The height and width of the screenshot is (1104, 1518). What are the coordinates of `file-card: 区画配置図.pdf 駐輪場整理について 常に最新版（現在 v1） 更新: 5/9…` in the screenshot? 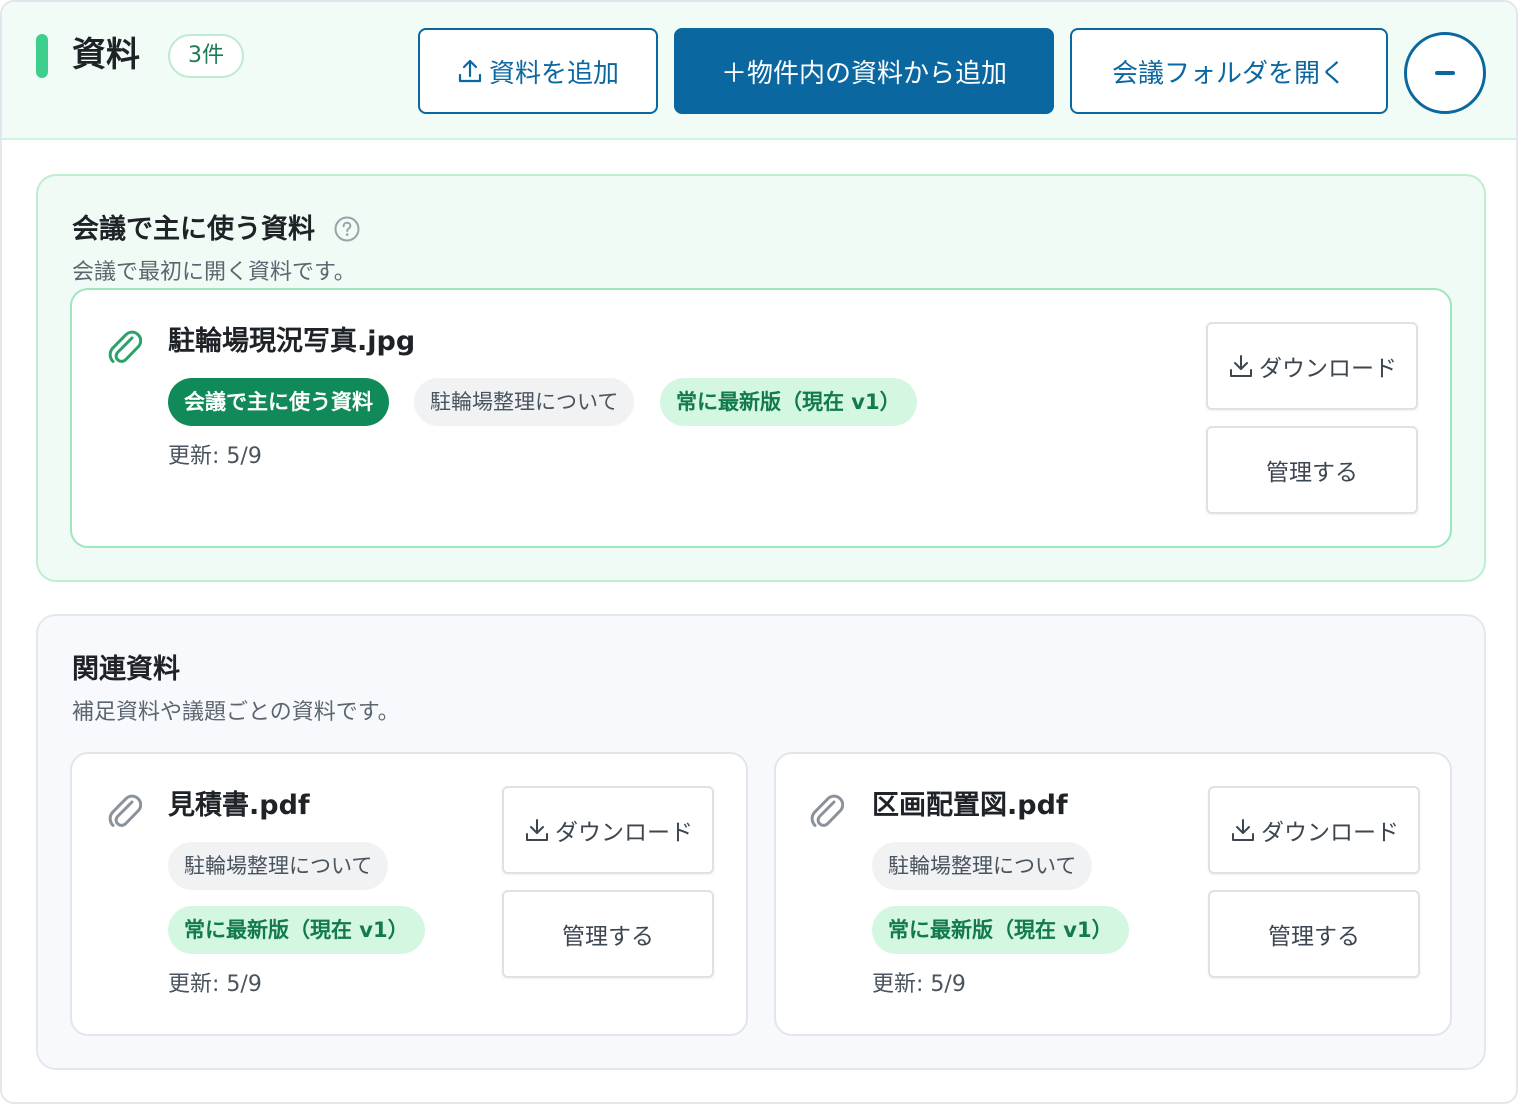 It's located at (1113, 894).